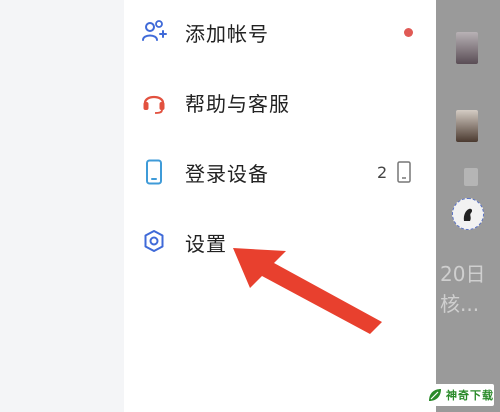 The width and height of the screenshot is (500, 412). What do you see at coordinates (206, 243) in the screenshot?
I see `menu-item-label: 设置` at bounding box center [206, 243].